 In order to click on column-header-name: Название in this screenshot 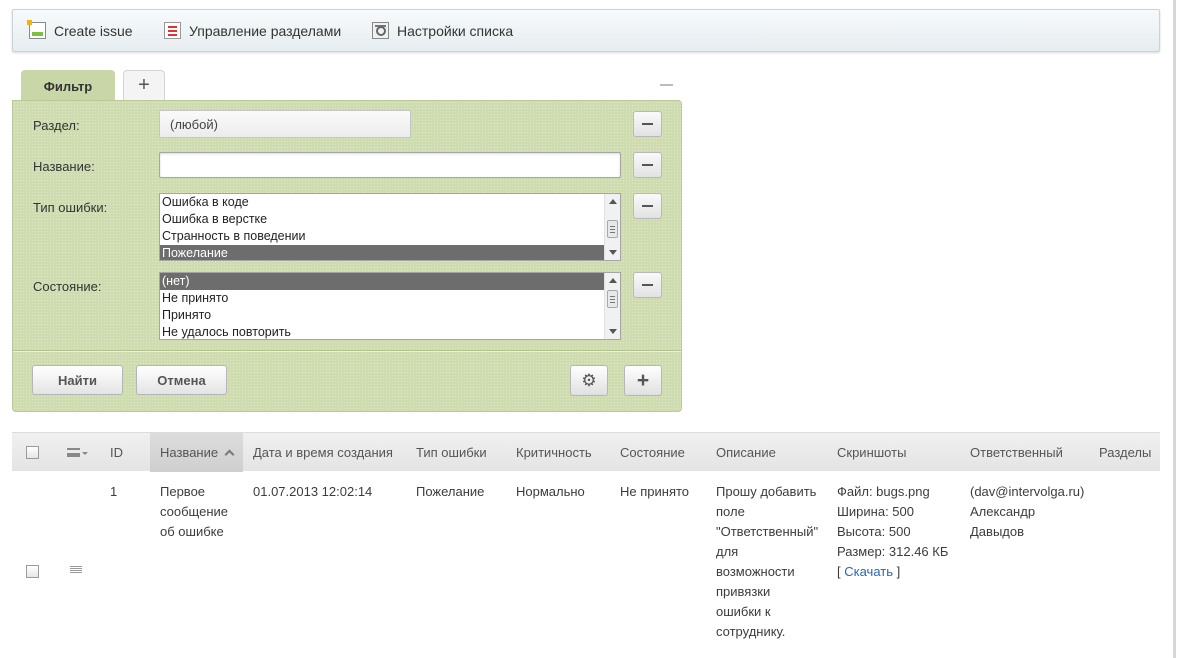, I will do `click(196, 452)`.